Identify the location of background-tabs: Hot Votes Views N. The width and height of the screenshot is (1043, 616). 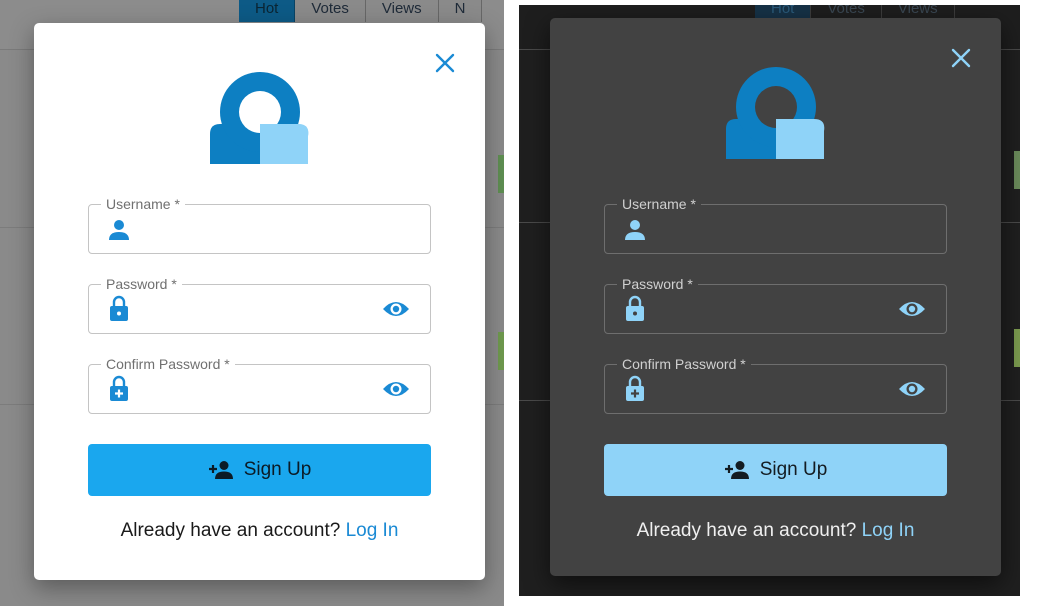
(361, 11).